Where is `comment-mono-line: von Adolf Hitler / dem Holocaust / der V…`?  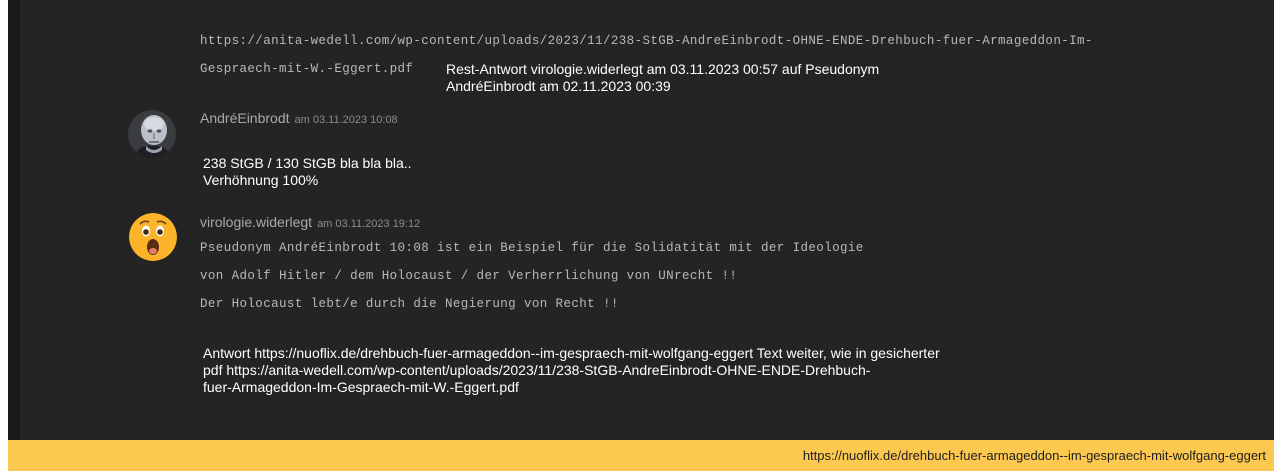
comment-mono-line: von Adolf Hitler / dem Holocaust / der V… is located at coordinates (469, 276).